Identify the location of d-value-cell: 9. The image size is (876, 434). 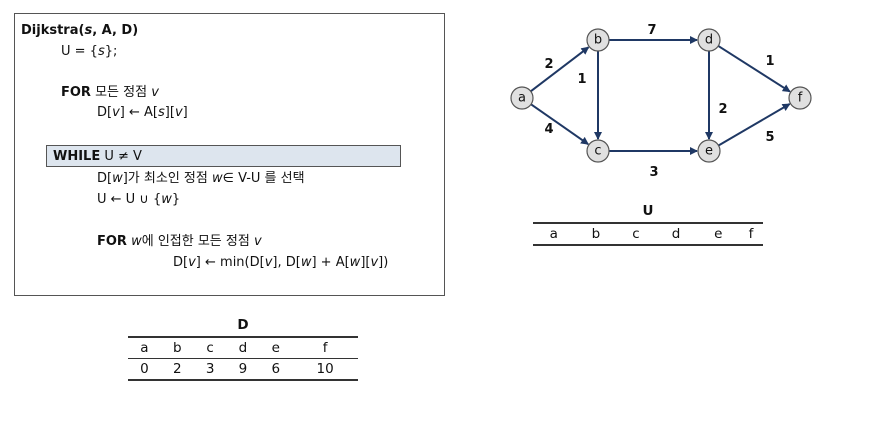
(243, 369).